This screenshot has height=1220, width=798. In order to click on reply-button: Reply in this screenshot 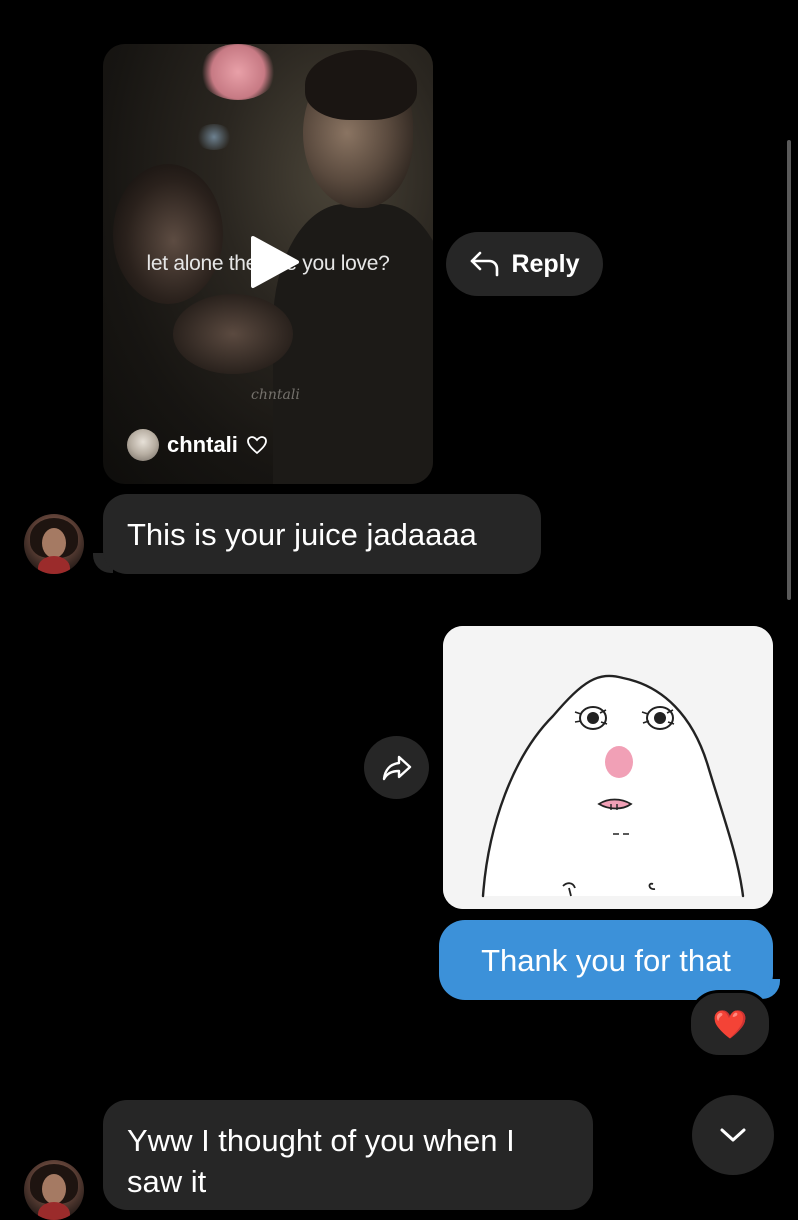, I will do `click(524, 264)`.